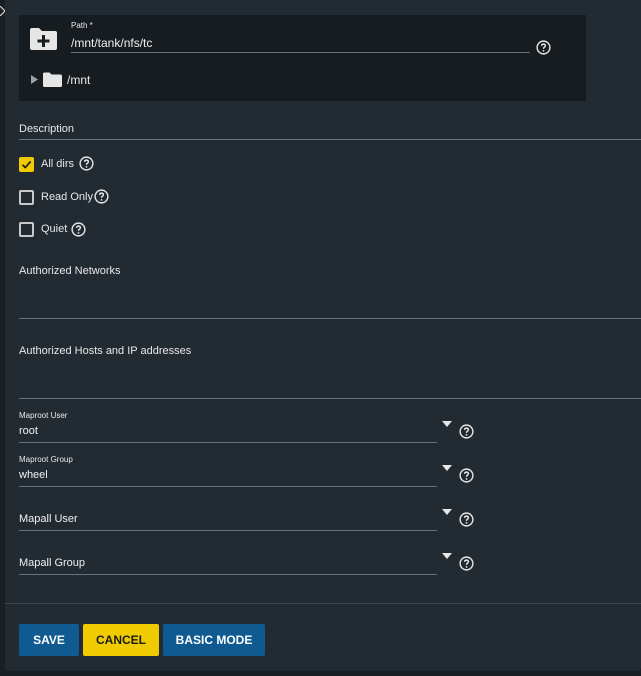 Image resolution: width=641 pixels, height=676 pixels. I want to click on tree-node-label: /mnt, so click(79, 80).